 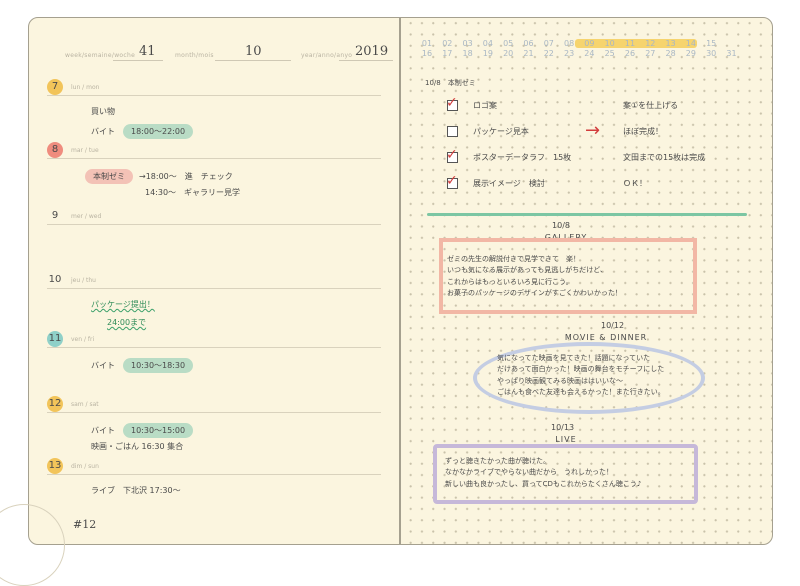 What do you see at coordinates (468, 53) in the screenshot?
I see `calendar-day: 18` at bounding box center [468, 53].